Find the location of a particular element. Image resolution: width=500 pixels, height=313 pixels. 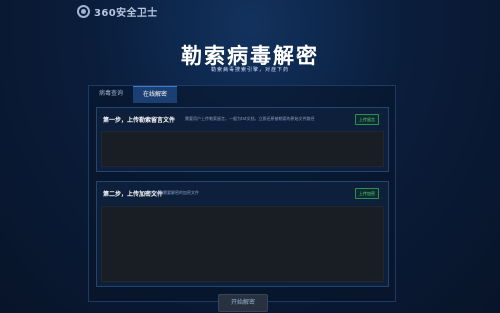

step2-description: 用户上传需要解密的加密文件 is located at coordinates (173, 192).